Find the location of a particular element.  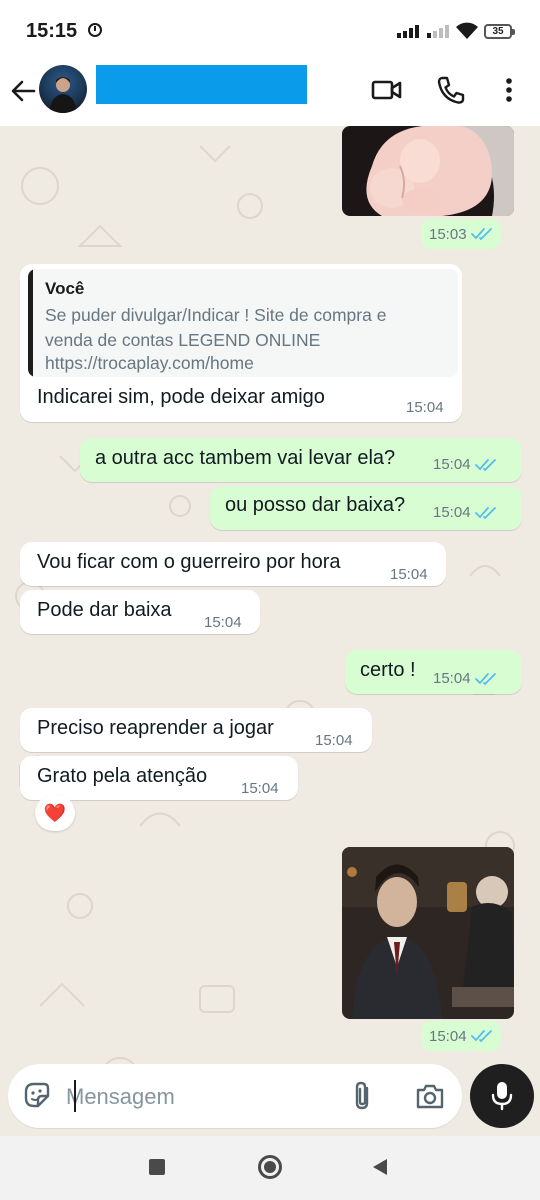

text-caret is located at coordinates (75, 1096).